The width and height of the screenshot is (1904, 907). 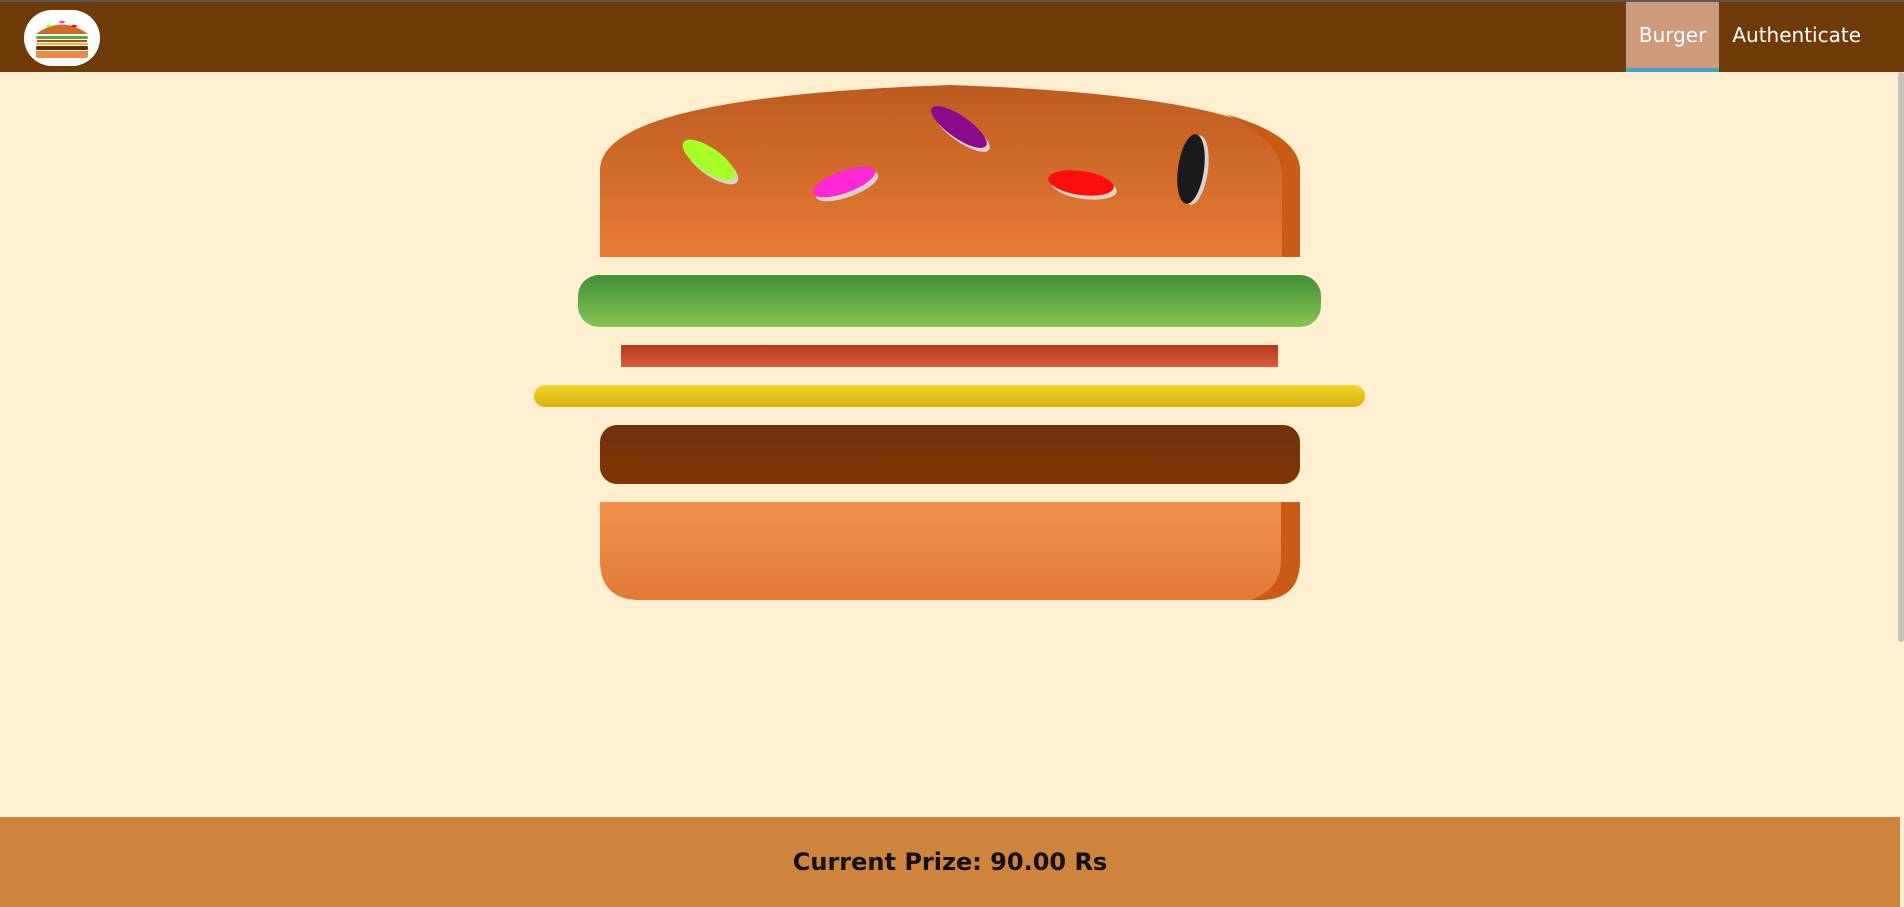 What do you see at coordinates (949, 301) in the screenshot?
I see `salad-layer` at bounding box center [949, 301].